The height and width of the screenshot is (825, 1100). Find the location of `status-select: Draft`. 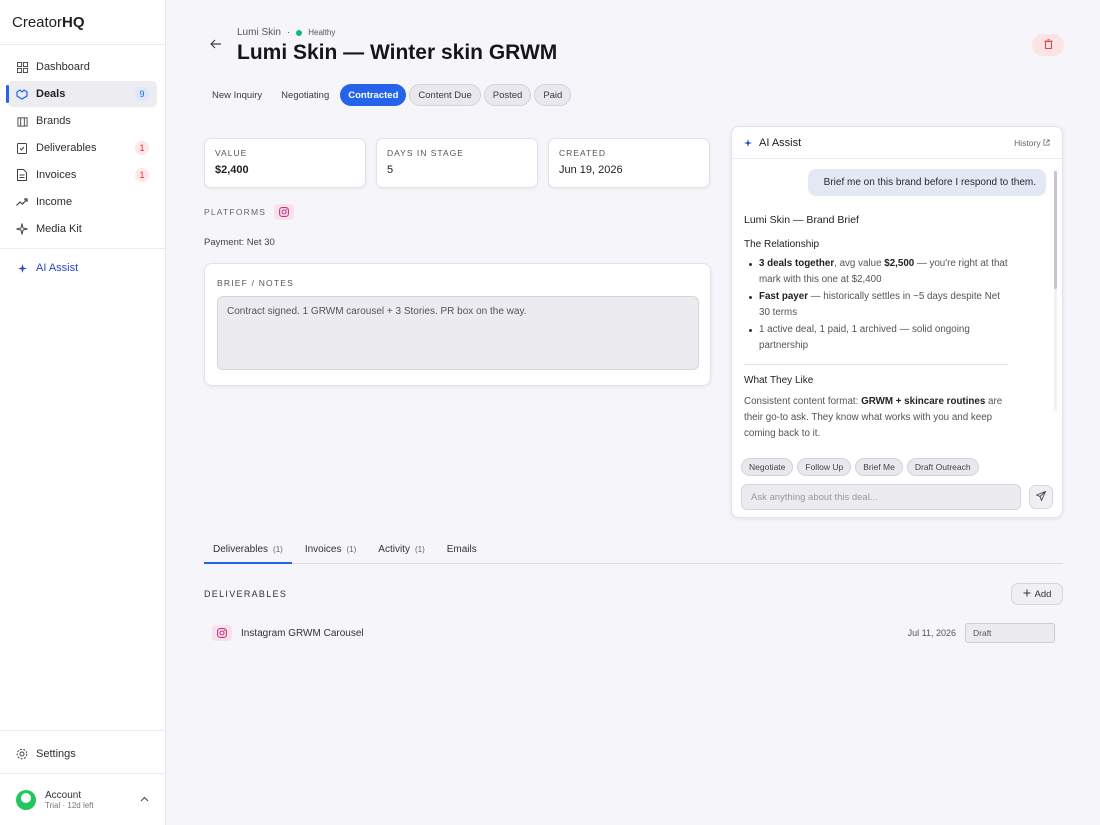

status-select: Draft is located at coordinates (1010, 633).